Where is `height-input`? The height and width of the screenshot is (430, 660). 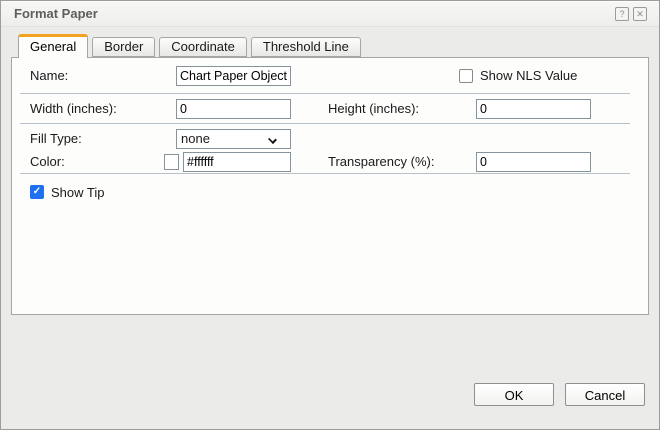
height-input is located at coordinates (533, 108).